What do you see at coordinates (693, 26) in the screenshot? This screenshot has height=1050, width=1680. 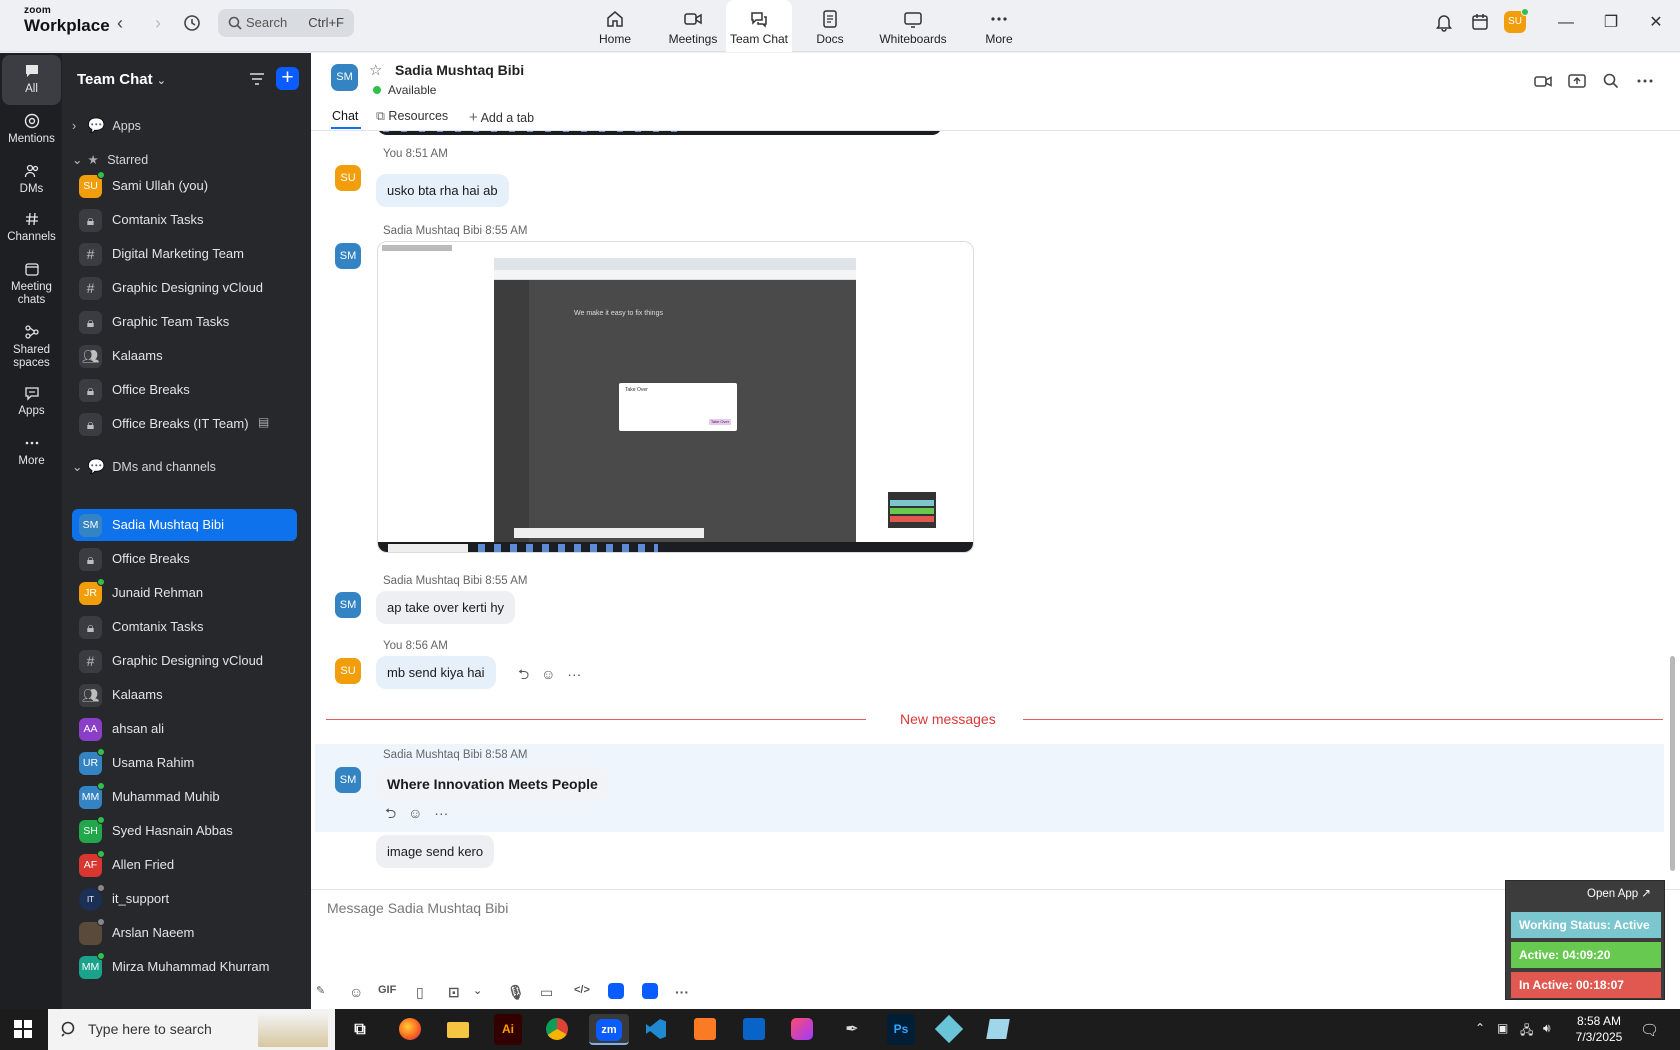 I see `tab-meetings: Meetings` at bounding box center [693, 26].